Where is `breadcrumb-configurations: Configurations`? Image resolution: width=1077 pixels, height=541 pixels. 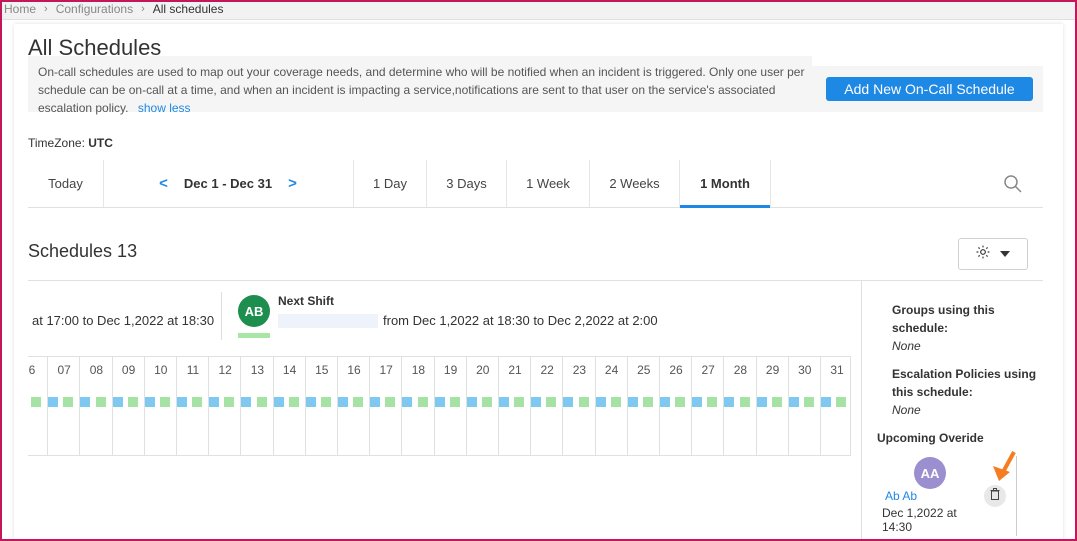
breadcrumb-configurations: Configurations is located at coordinates (94, 9).